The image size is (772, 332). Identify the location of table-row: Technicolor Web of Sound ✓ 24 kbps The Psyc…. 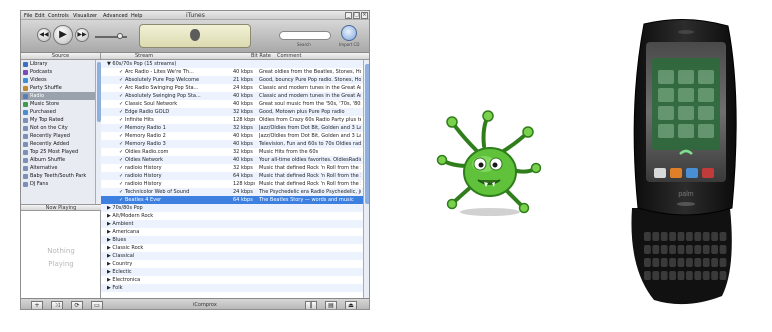
(232, 192).